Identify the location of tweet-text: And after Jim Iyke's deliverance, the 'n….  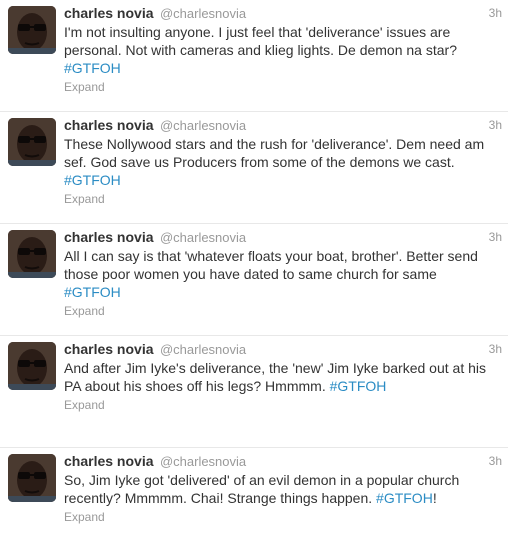
(280, 377).